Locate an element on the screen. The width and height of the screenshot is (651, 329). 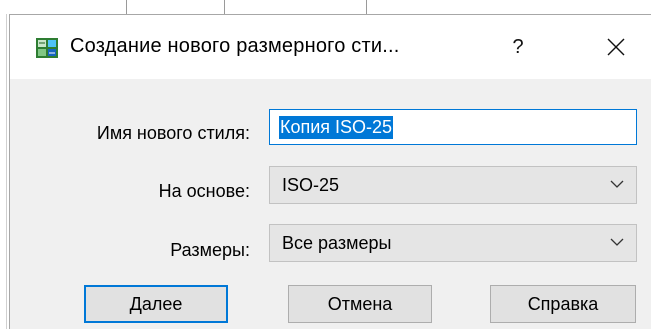
close-icon is located at coordinates (616, 47).